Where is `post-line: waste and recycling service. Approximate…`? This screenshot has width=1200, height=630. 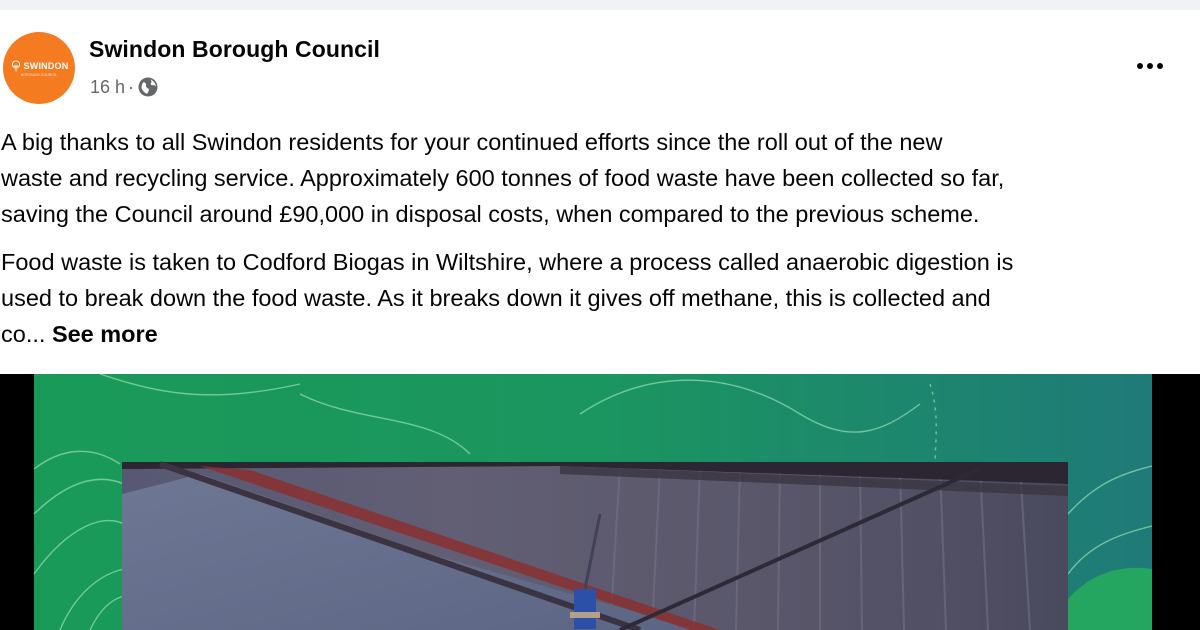
post-line: waste and recycling service. Approximate… is located at coordinates (503, 178).